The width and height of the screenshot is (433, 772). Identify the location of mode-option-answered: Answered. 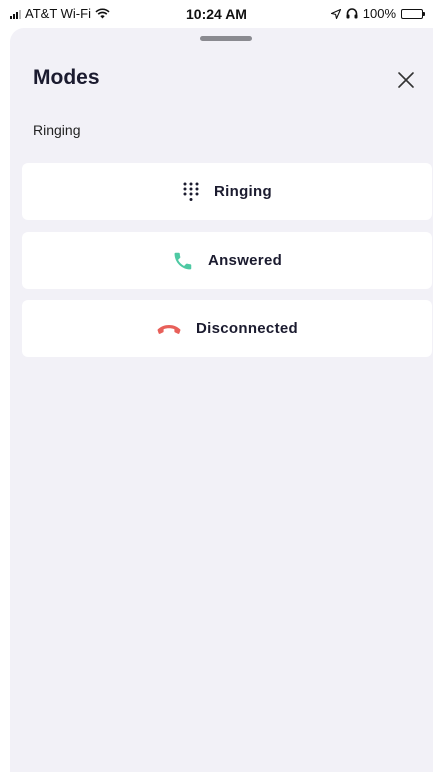
(227, 260).